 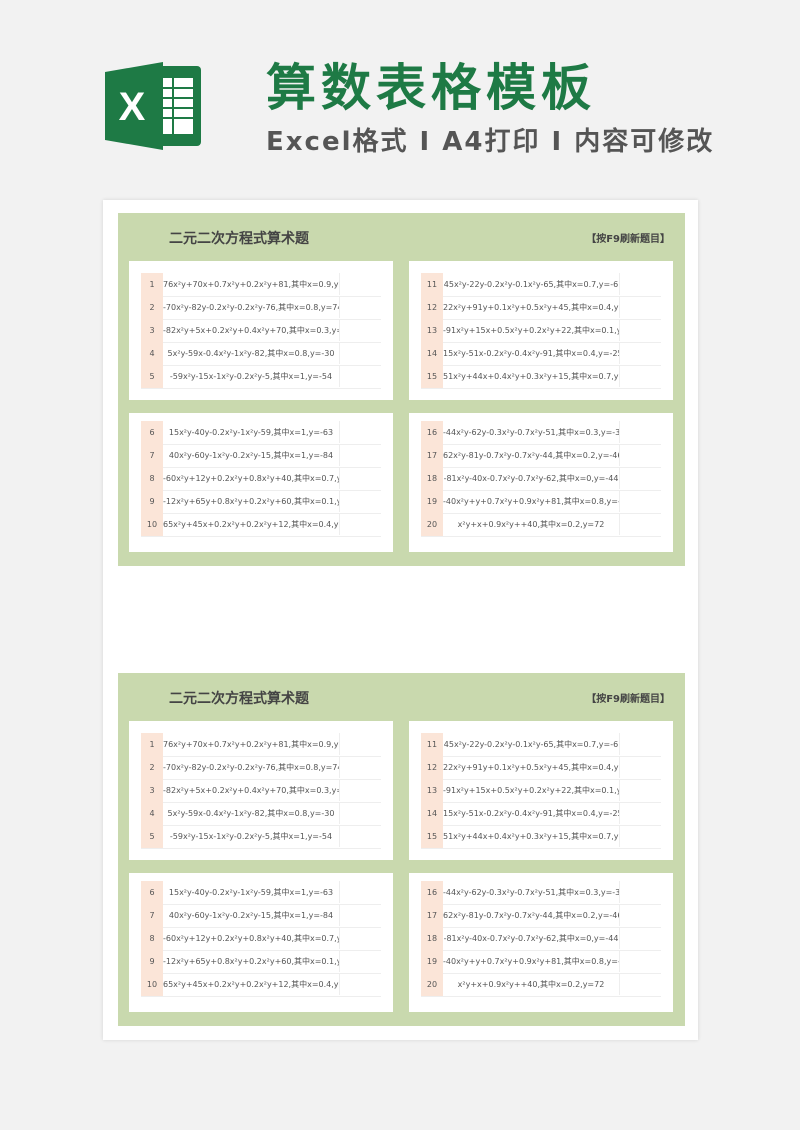 I want to click on problem-expression: 45x²y-22y-0.2x²y-0.1x²y-65,其中x=0.7,y=-6, so click(x=531, y=284).